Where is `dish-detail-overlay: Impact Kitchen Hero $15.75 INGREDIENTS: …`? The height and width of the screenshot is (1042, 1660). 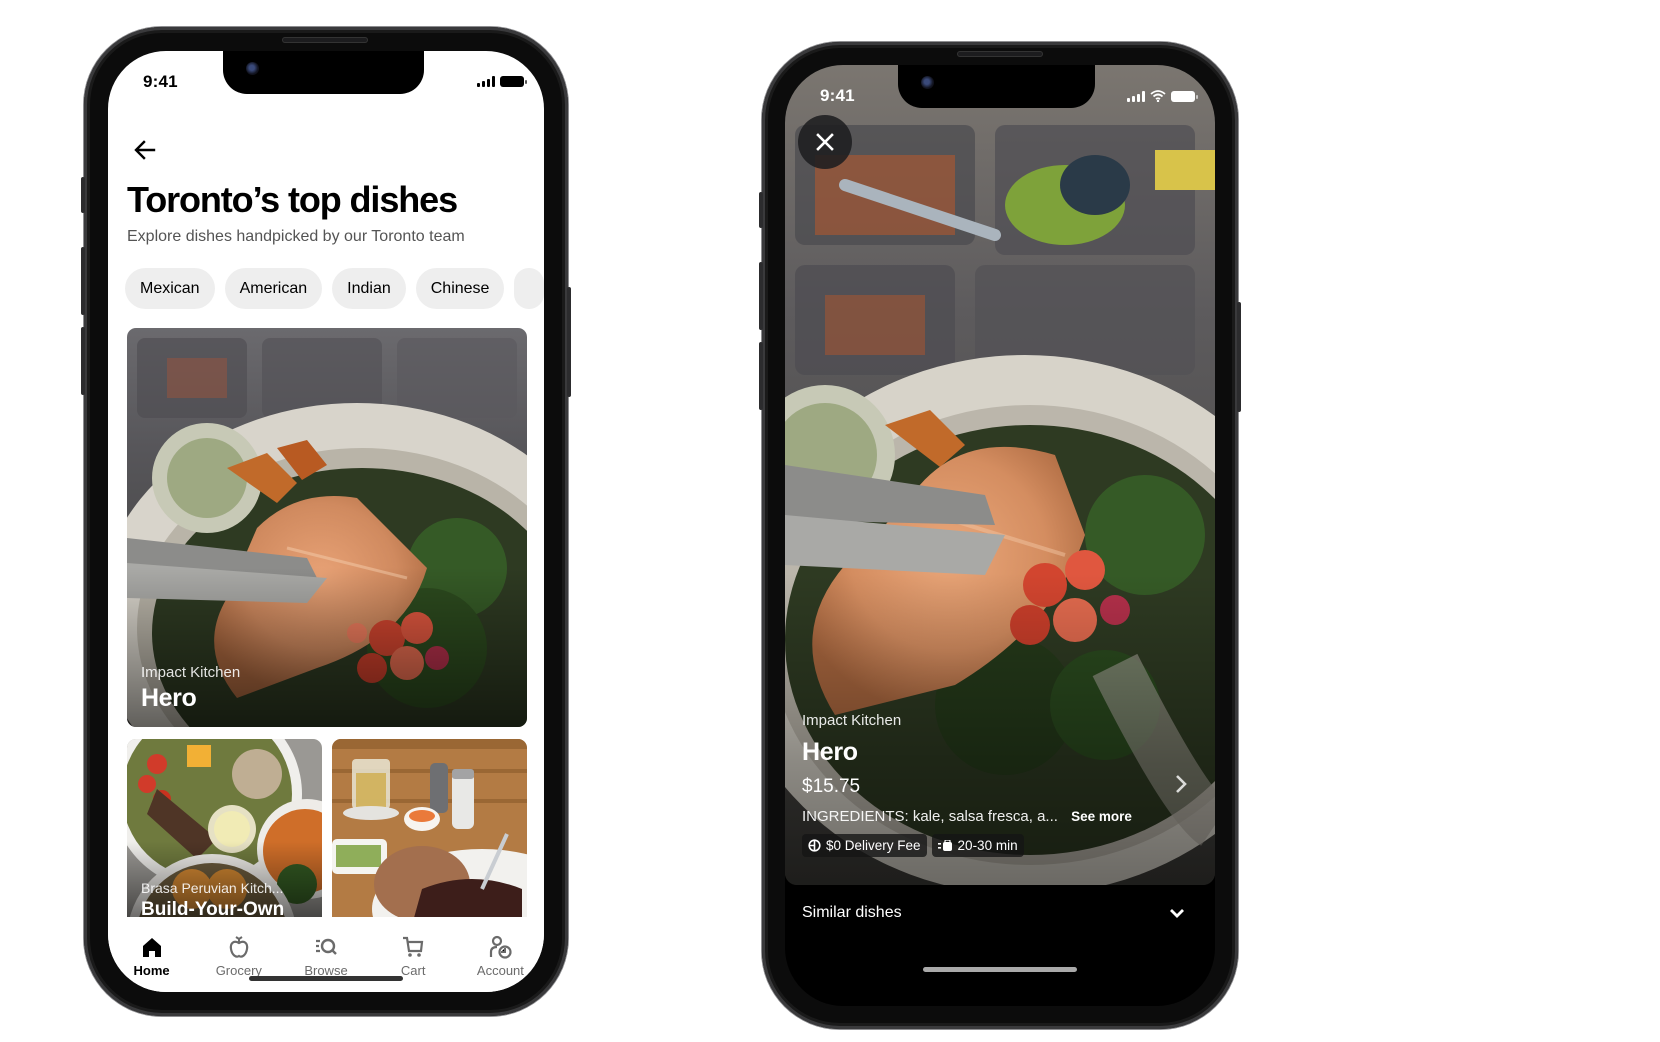 dish-detail-overlay: Impact Kitchen Hero $15.75 INGREDIENTS: … is located at coordinates (1002, 784).